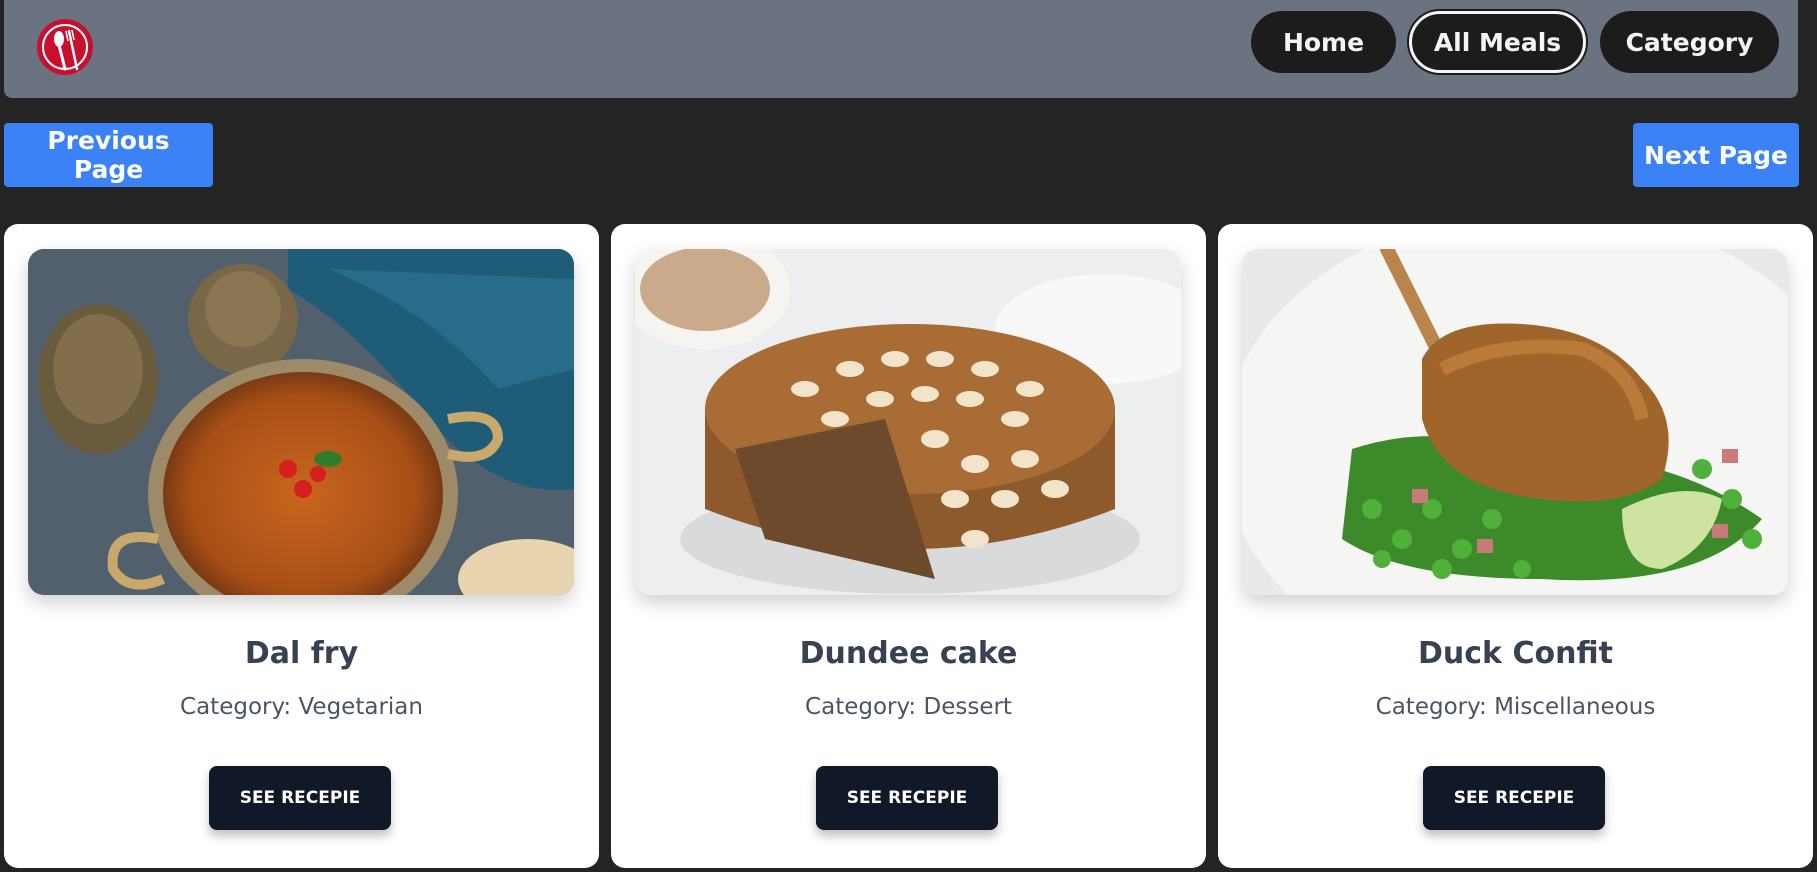  What do you see at coordinates (65, 47) in the screenshot?
I see `restaurant-logo-icon` at bounding box center [65, 47].